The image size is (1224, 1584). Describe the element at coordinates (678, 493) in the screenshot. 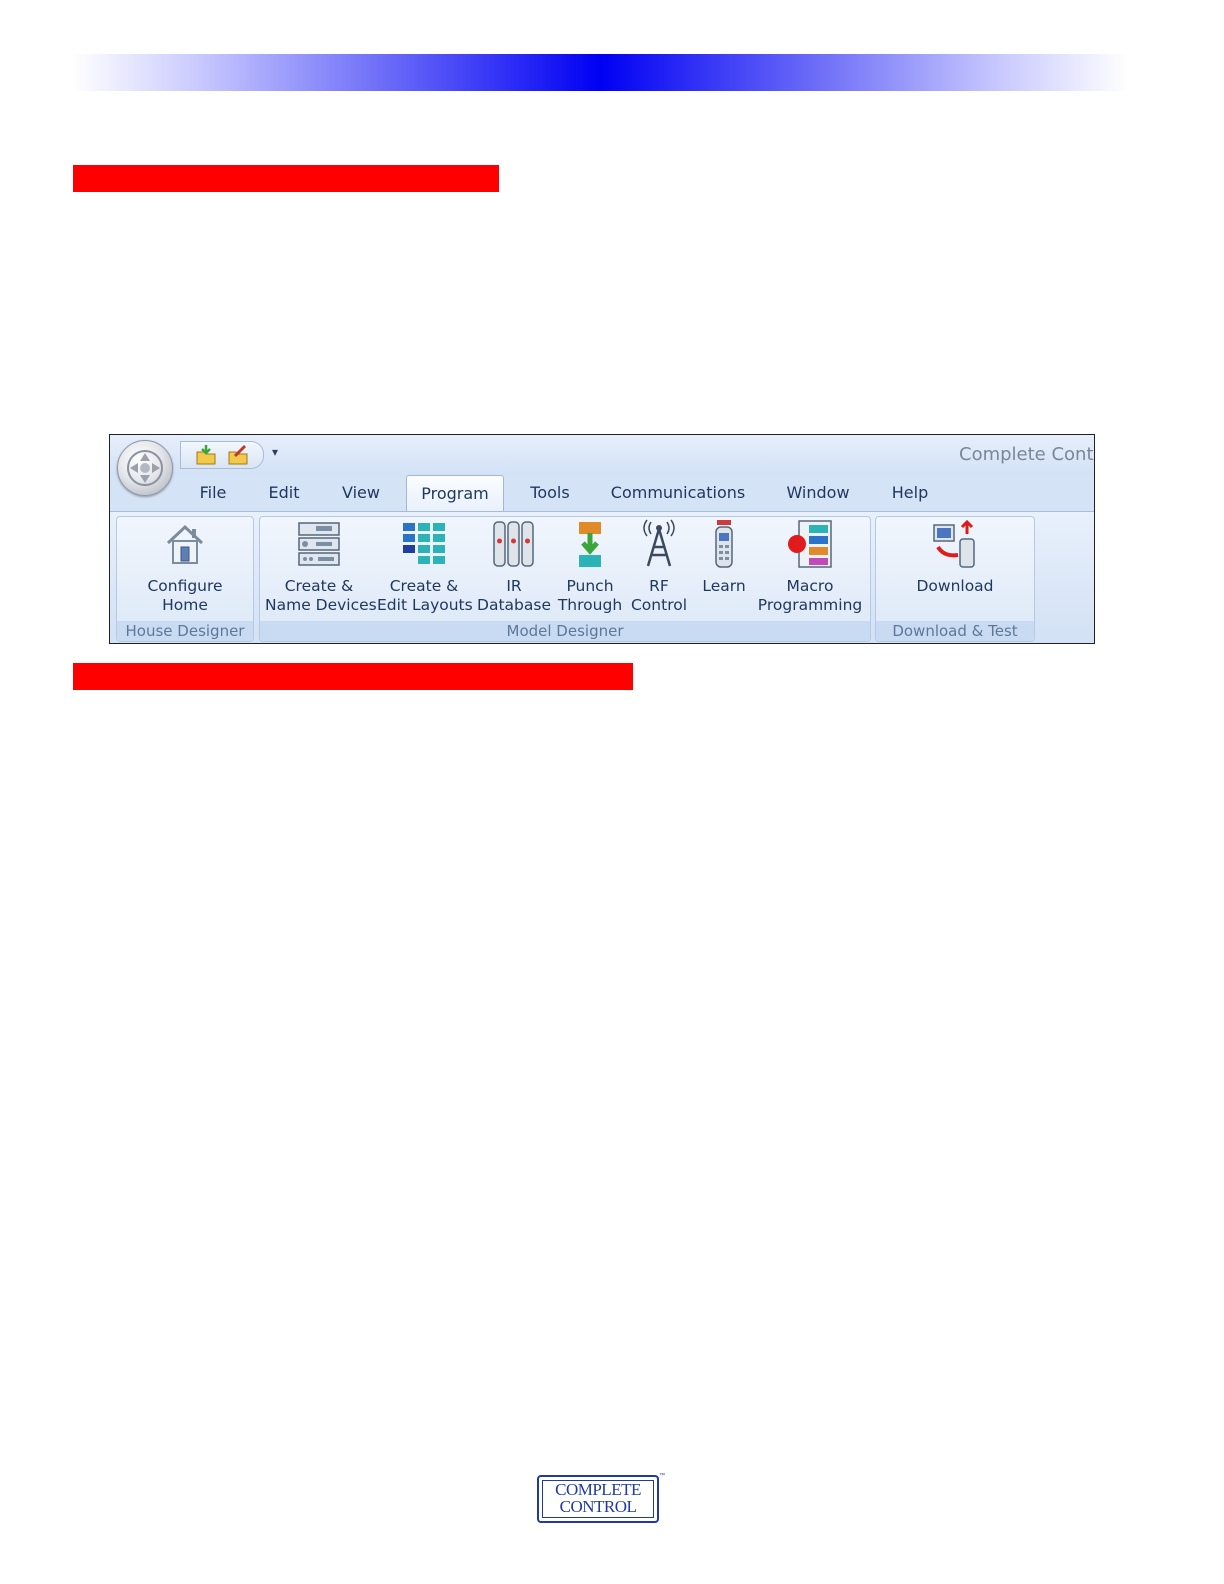

I see `tab-communications: Communications` at that location.